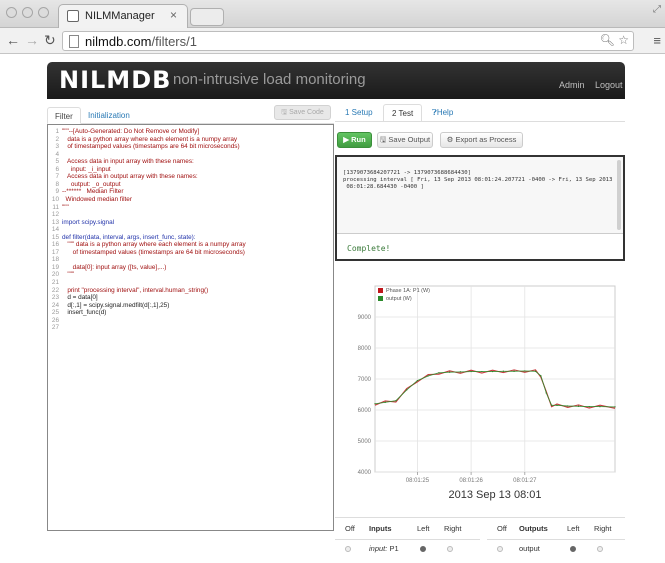  Describe the element at coordinates (73, 297) in the screenshot. I see `code-line: 23 d = data[0]` at that location.